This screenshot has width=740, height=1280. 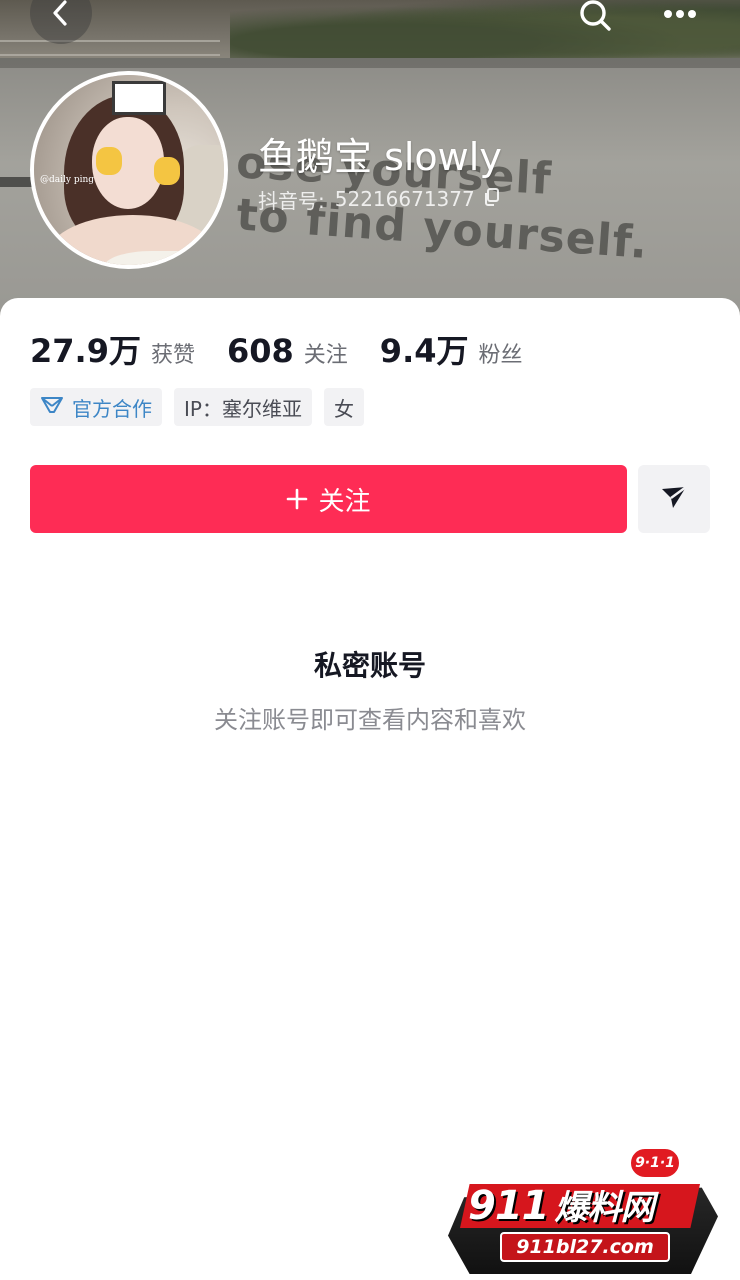 I want to click on watermark-brand: 911 爆料网, so click(x=561, y=1206).